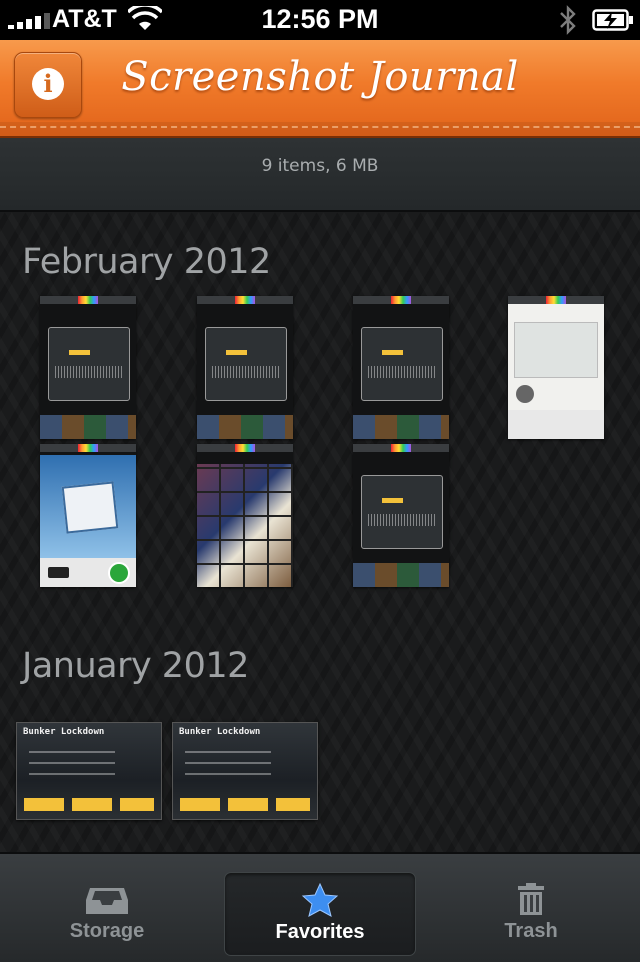 This screenshot has height=962, width=640. I want to click on info-button: i, so click(48, 85).